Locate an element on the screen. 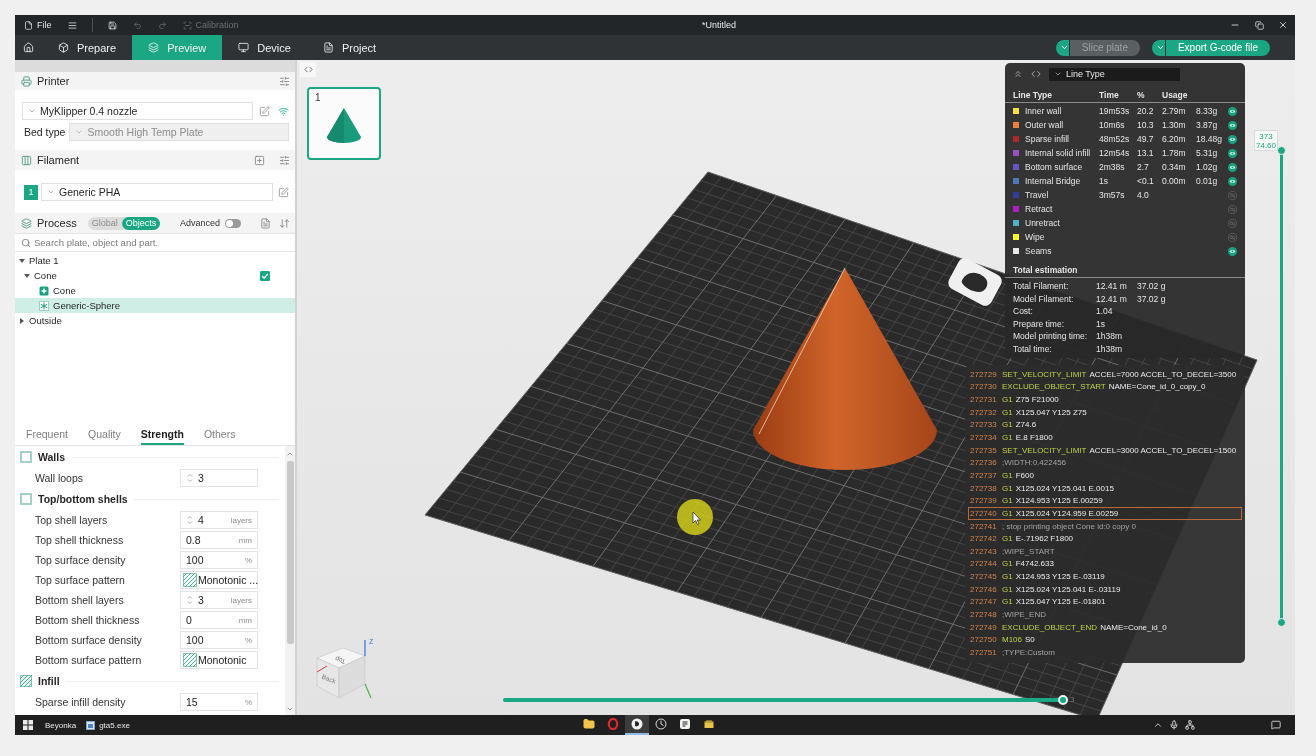 This screenshot has width=1316, height=756. selected-line-highlight: 272740 G1 X125.024 Y124.959 E.00259 is located at coordinates (1105, 513).